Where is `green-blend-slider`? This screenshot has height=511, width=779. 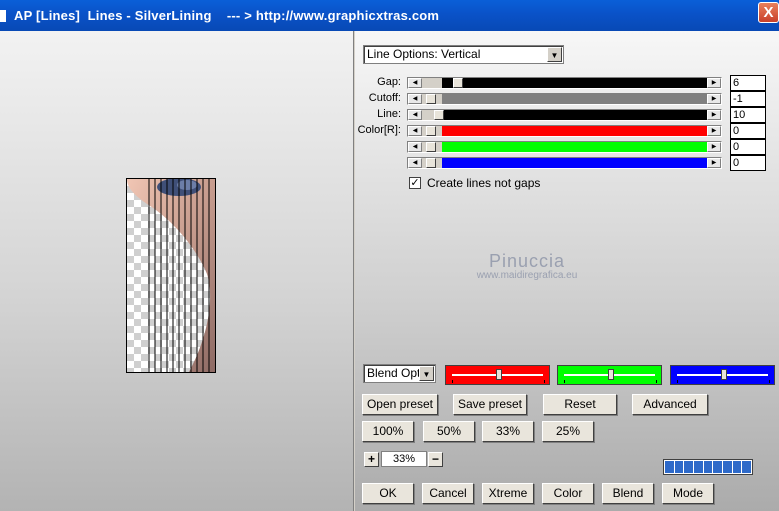
green-blend-slider is located at coordinates (609, 375).